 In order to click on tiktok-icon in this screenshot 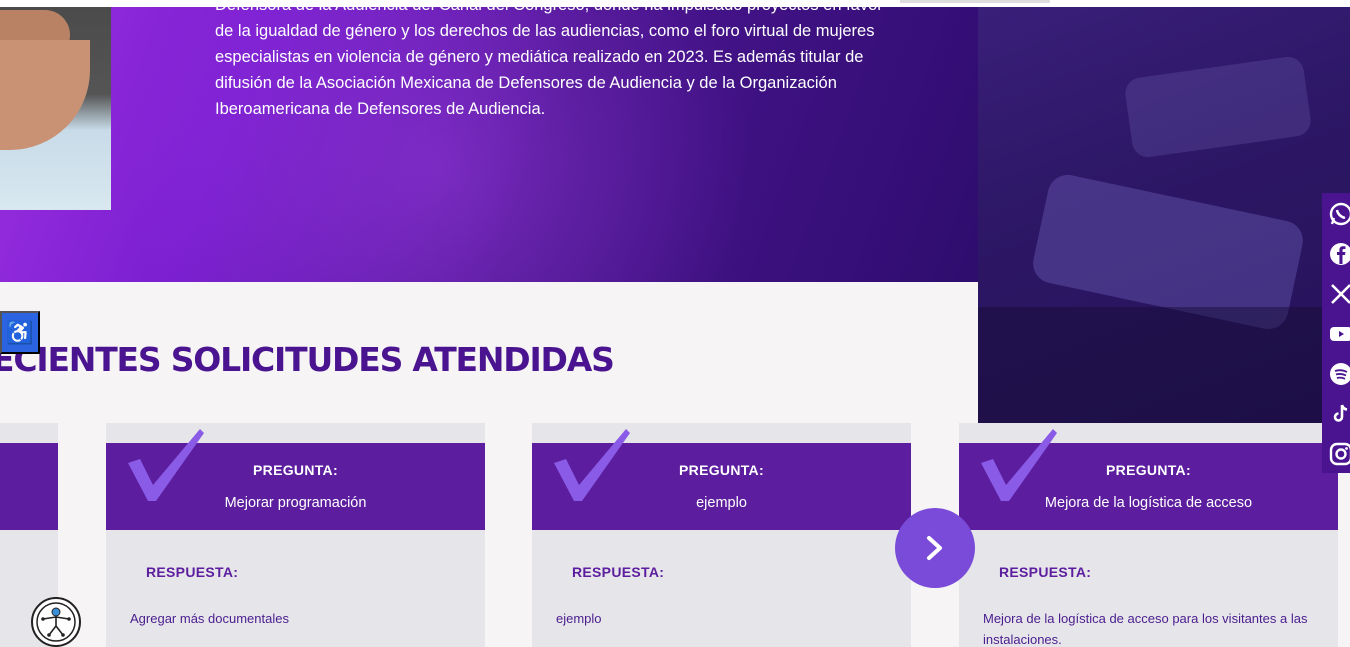, I will do `click(1339, 414)`.